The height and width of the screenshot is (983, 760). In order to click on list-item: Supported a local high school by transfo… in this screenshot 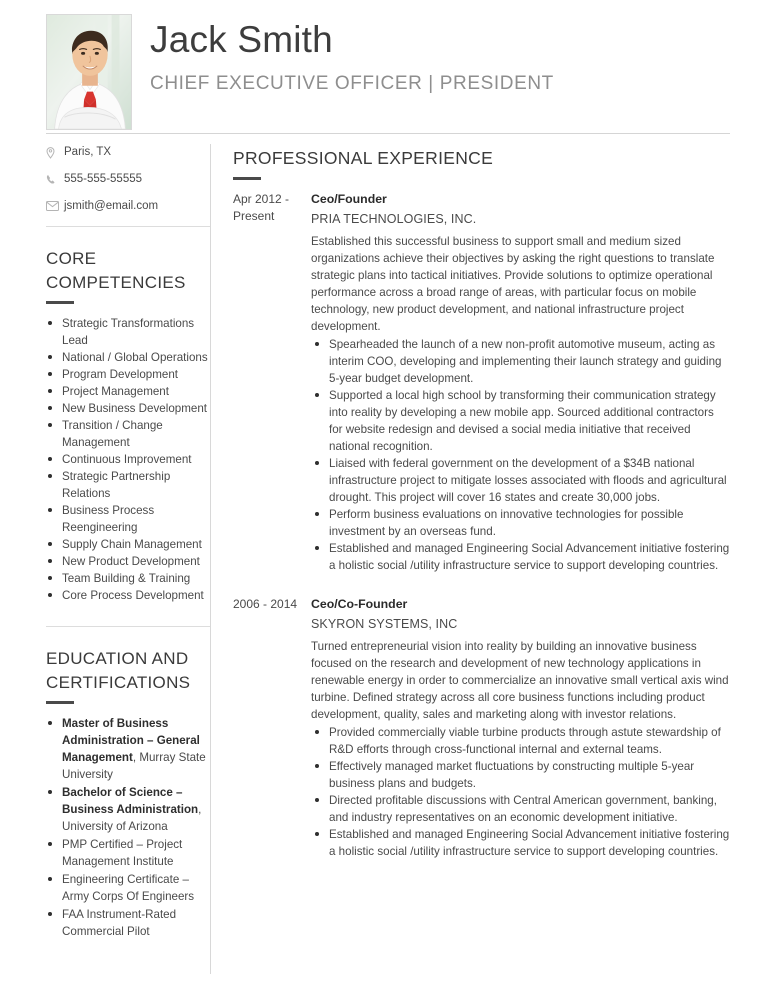, I will do `click(520, 421)`.